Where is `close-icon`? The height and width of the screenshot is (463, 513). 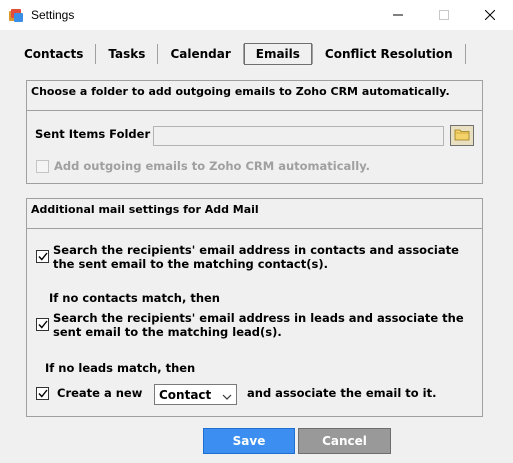
close-icon is located at coordinates (490, 15).